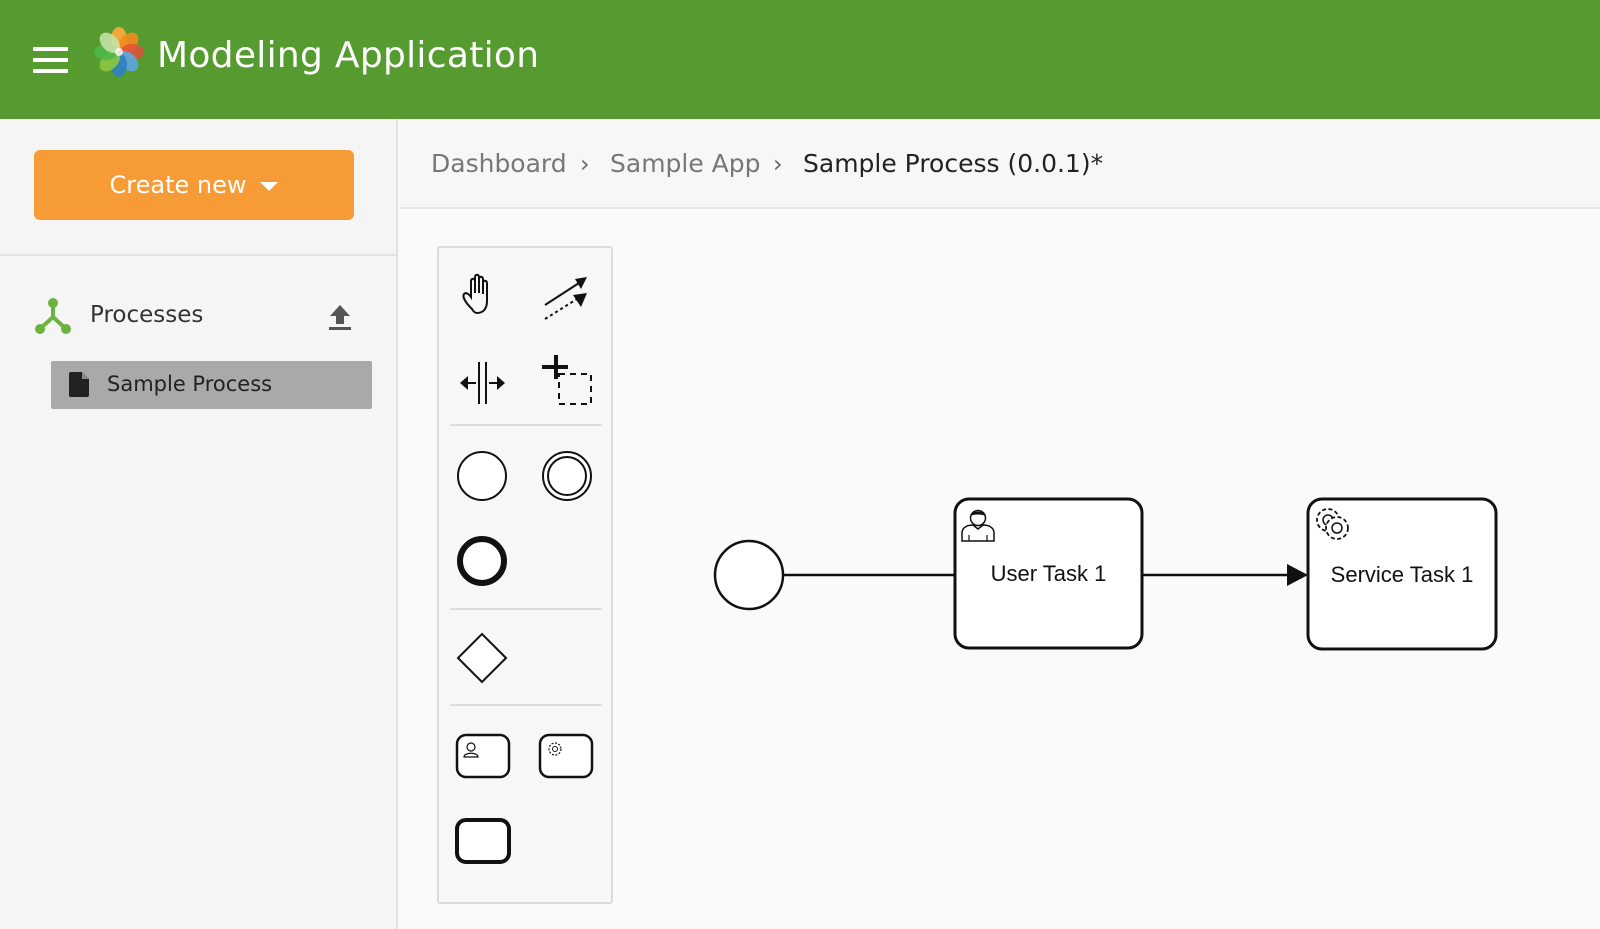 The height and width of the screenshot is (929, 1600). I want to click on processes-section: Processes, so click(199, 318).